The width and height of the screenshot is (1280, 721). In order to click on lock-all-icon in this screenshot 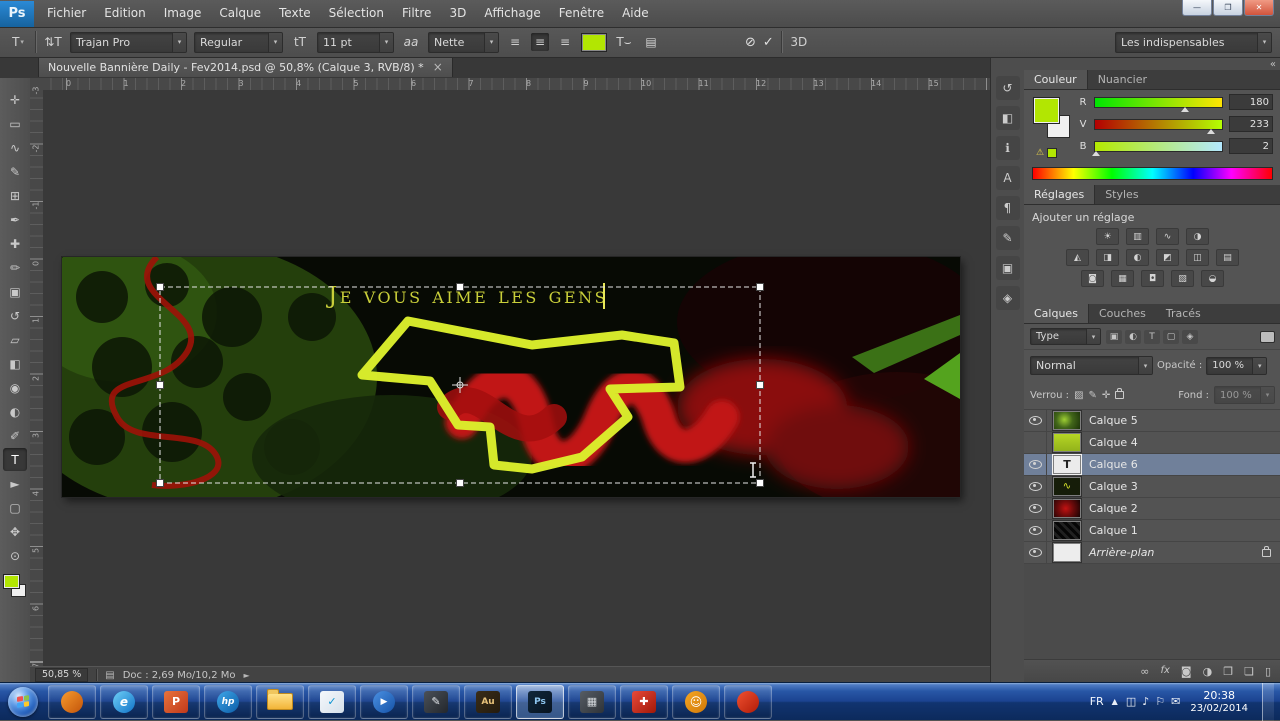, I will do `click(1120, 393)`.